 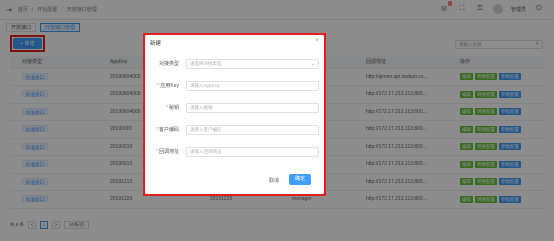 What do you see at coordinates (312, 64) in the screenshot?
I see `chevron-down-icon: ⌄` at bounding box center [312, 64].